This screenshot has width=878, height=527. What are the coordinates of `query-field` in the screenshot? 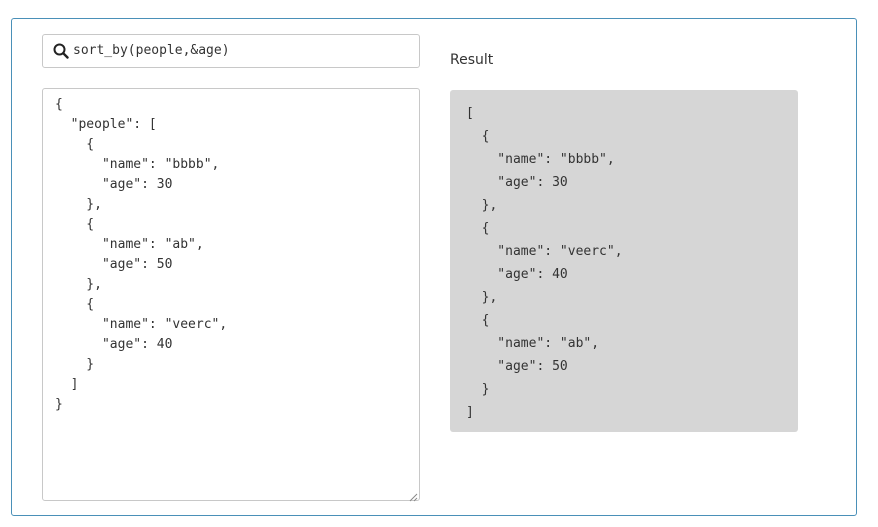 It's located at (231, 51).